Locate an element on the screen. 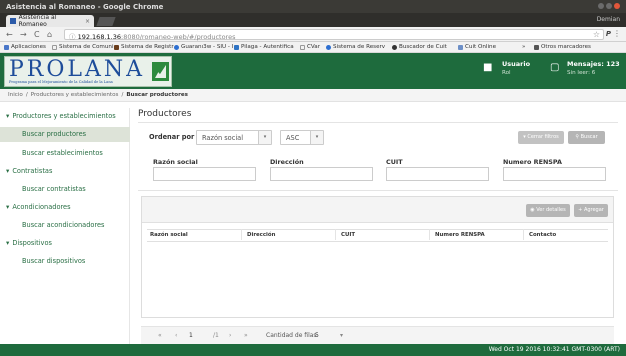 The image size is (626, 356). logo-emblem-icon is located at coordinates (160, 71).